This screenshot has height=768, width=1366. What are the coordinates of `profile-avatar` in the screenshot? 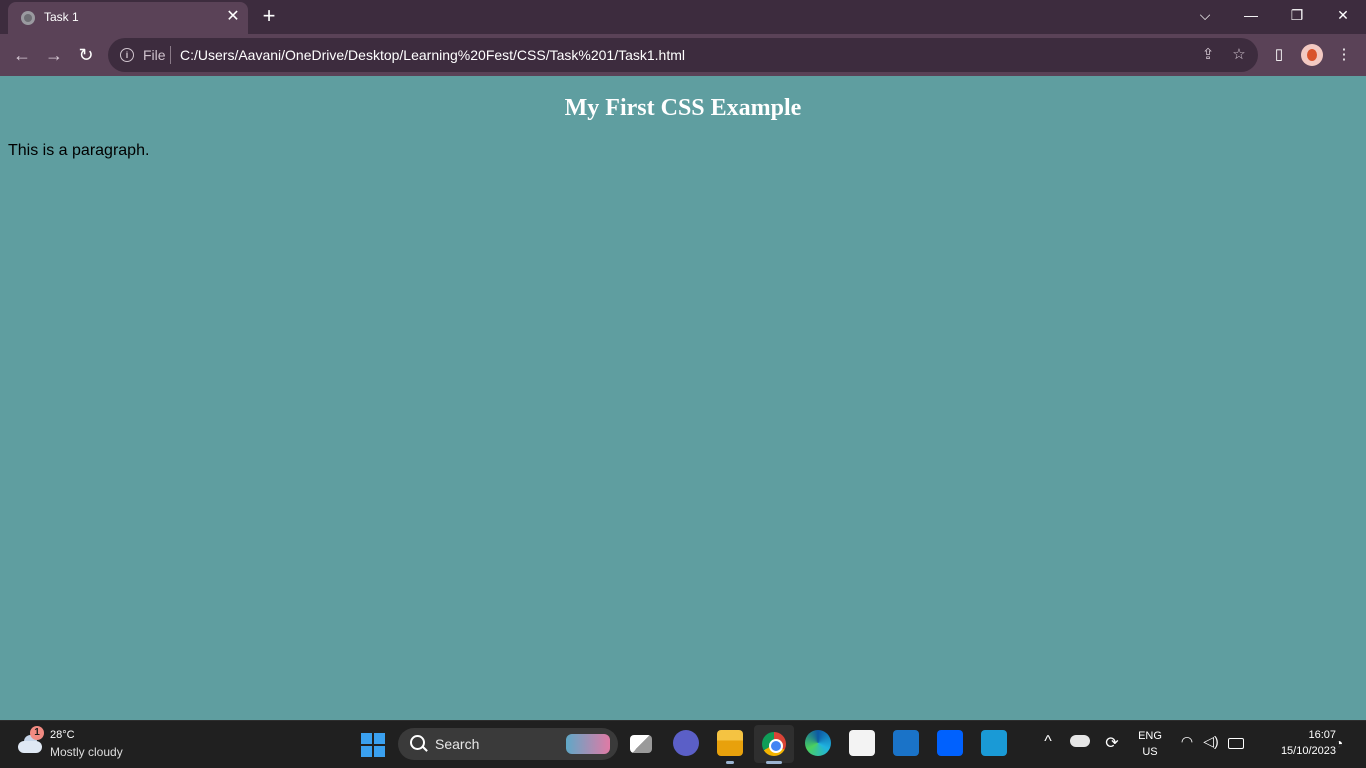 It's located at (1312, 55).